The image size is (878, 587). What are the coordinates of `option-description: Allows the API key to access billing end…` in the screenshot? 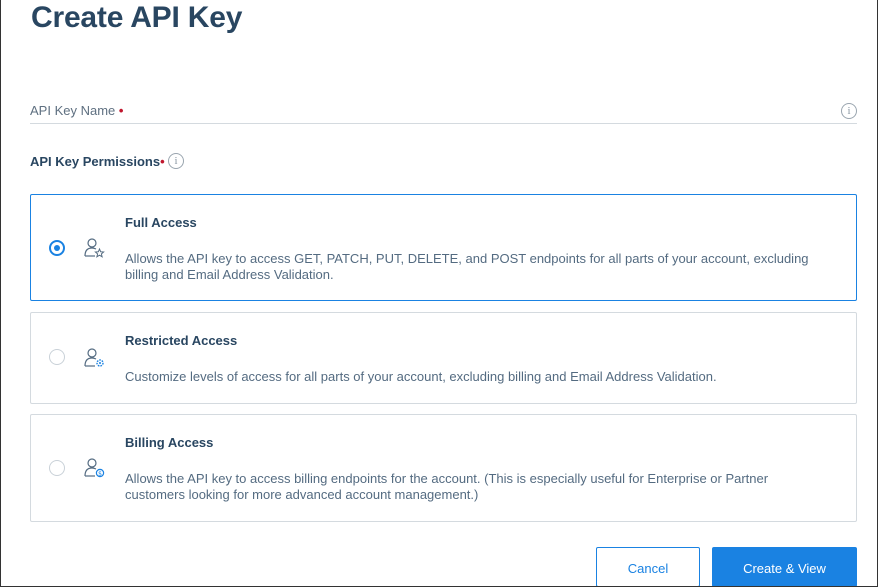 It's located at (447, 486).